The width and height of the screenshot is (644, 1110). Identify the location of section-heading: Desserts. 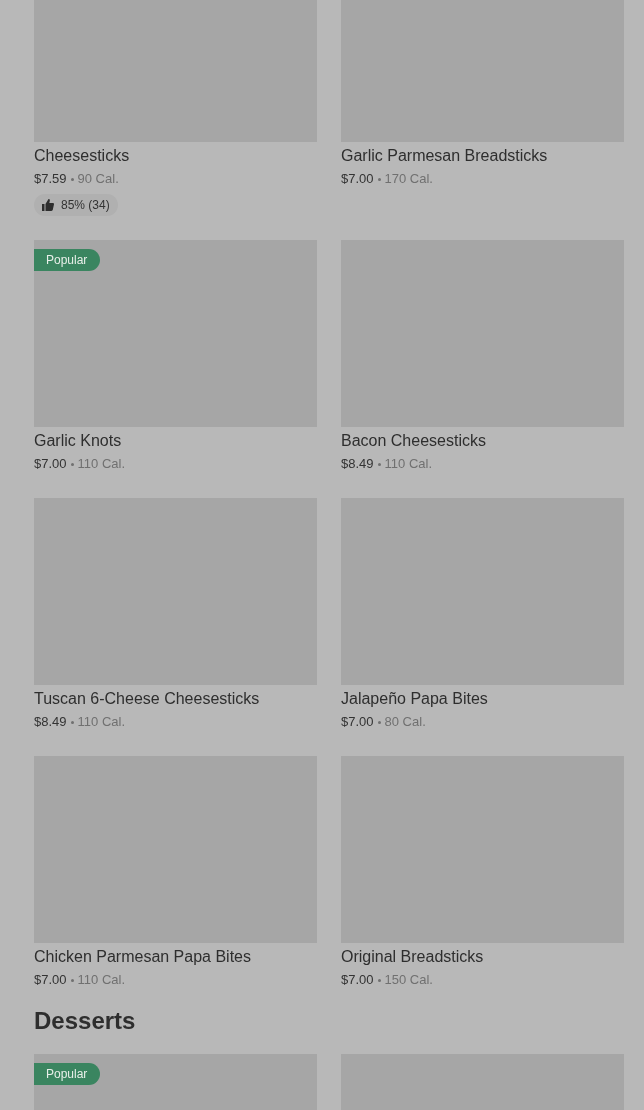
(85, 1021).